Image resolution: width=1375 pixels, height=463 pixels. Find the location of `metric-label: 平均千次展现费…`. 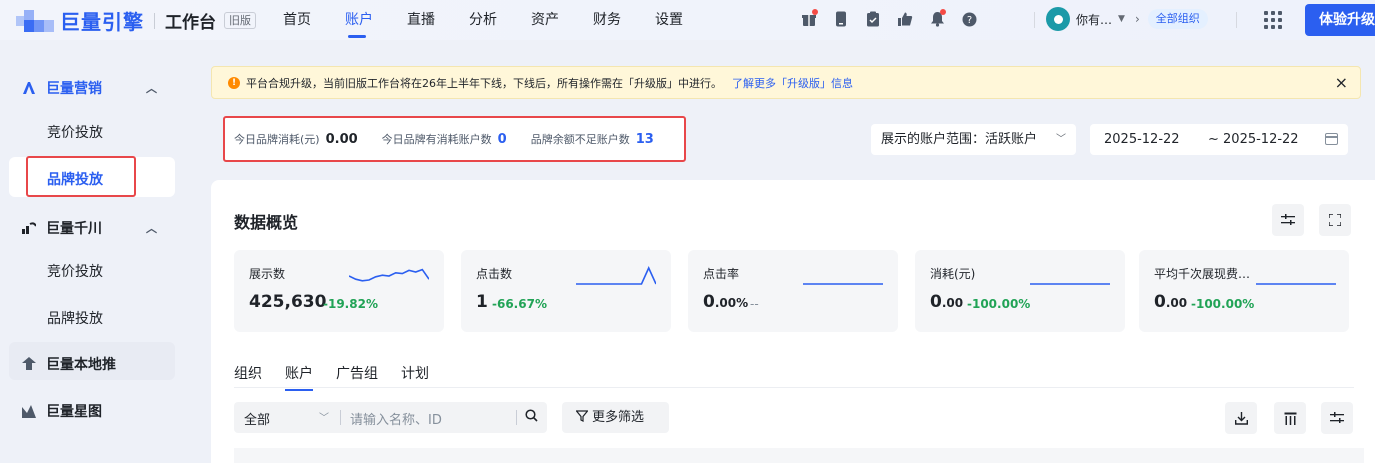

metric-label: 平均千次展现费… is located at coordinates (1202, 274).